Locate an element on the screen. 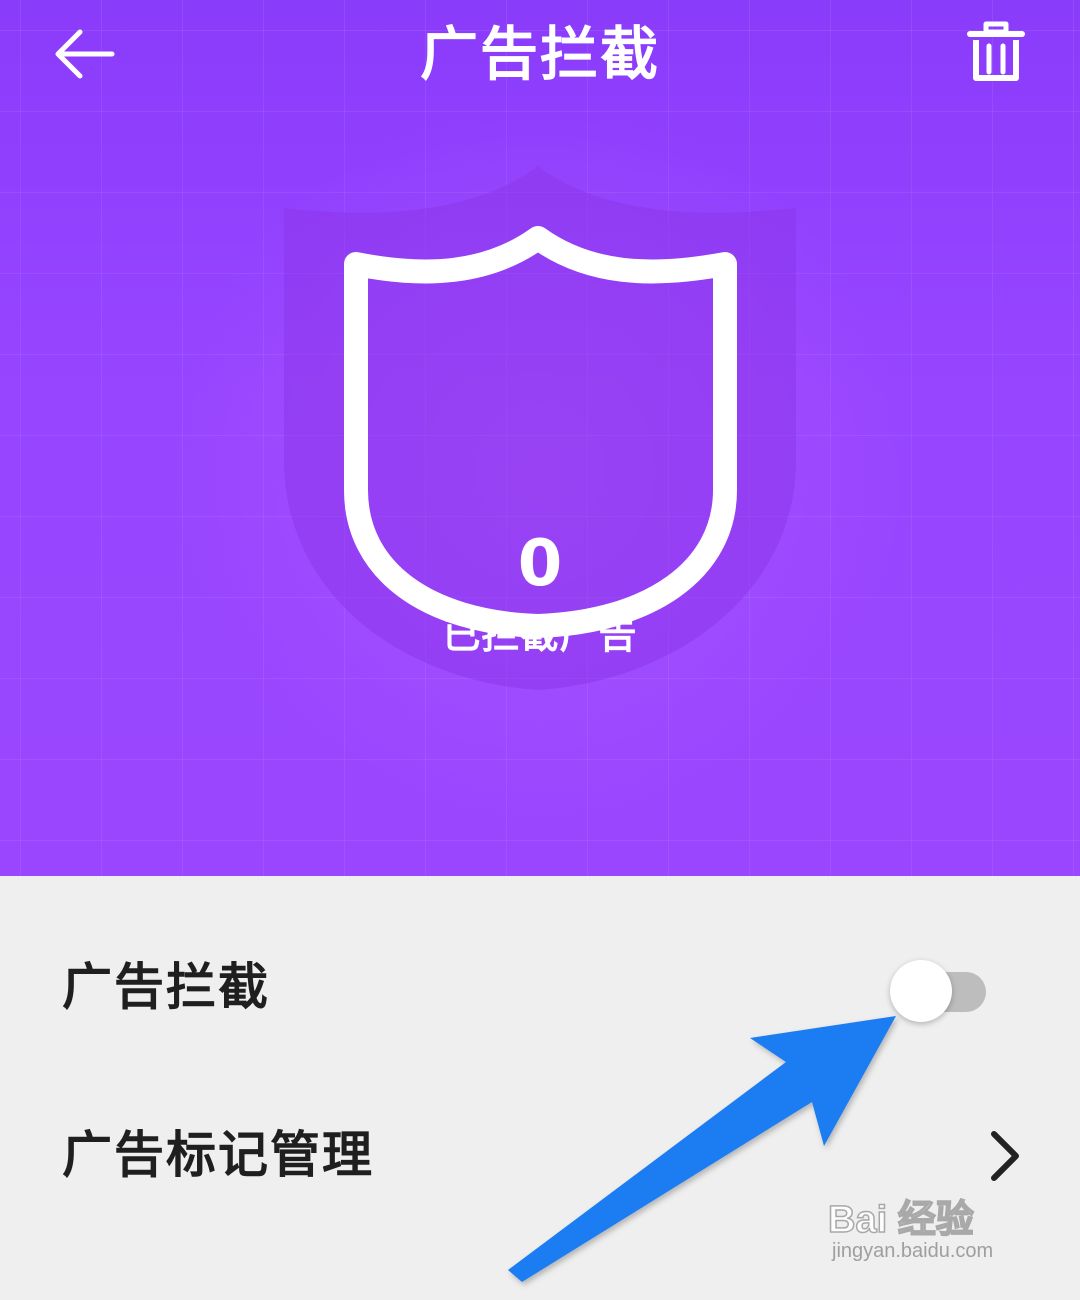  top-bar: 广告拦截 is located at coordinates (540, 55).